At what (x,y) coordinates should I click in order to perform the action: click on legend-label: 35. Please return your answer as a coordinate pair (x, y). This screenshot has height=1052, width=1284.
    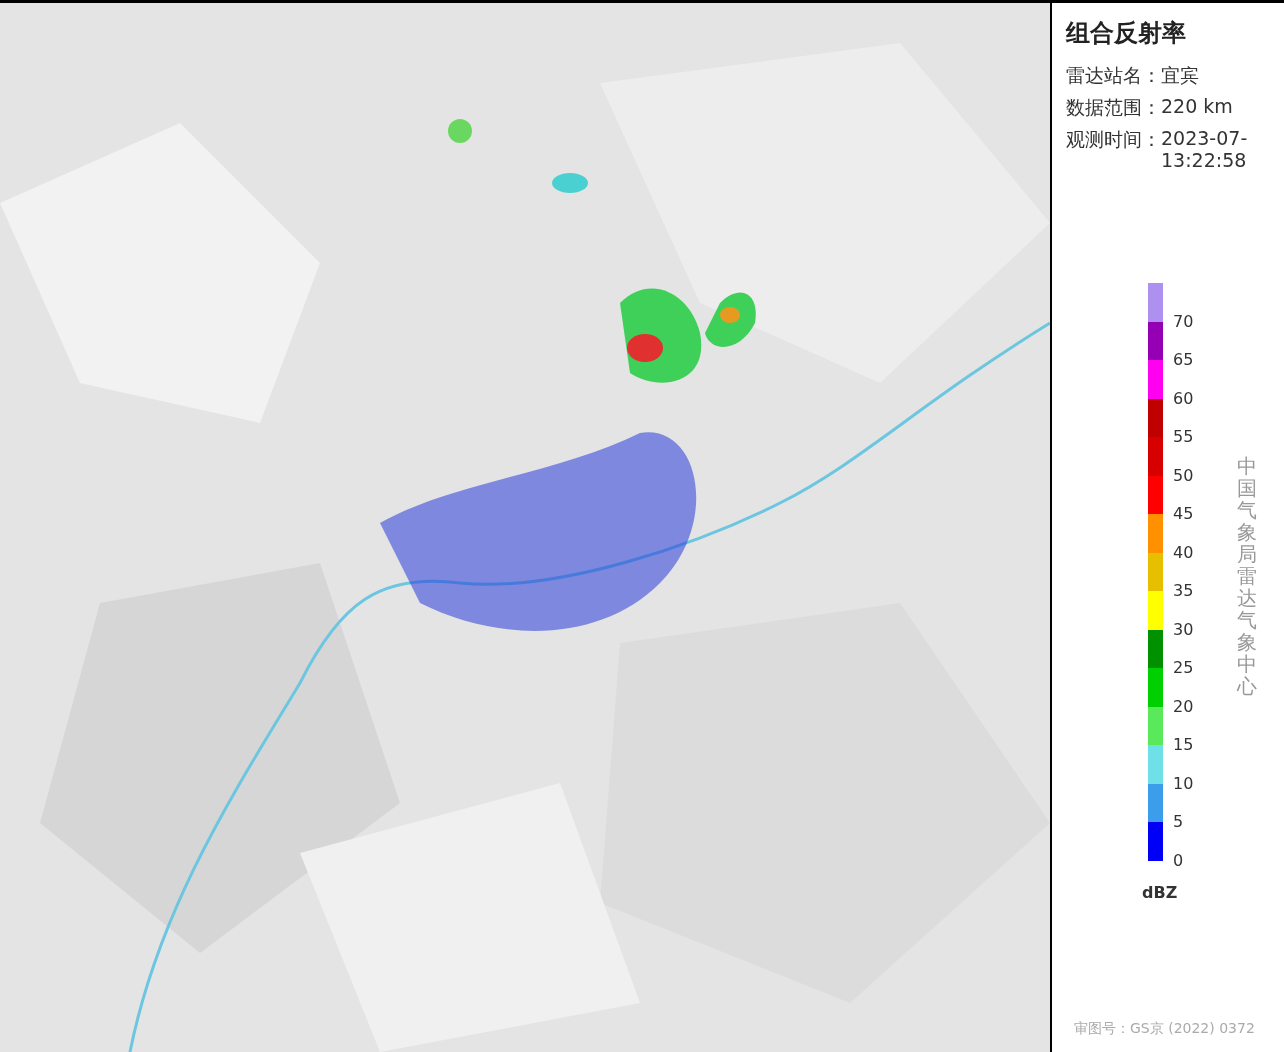
    Looking at the image, I should click on (1184, 591).